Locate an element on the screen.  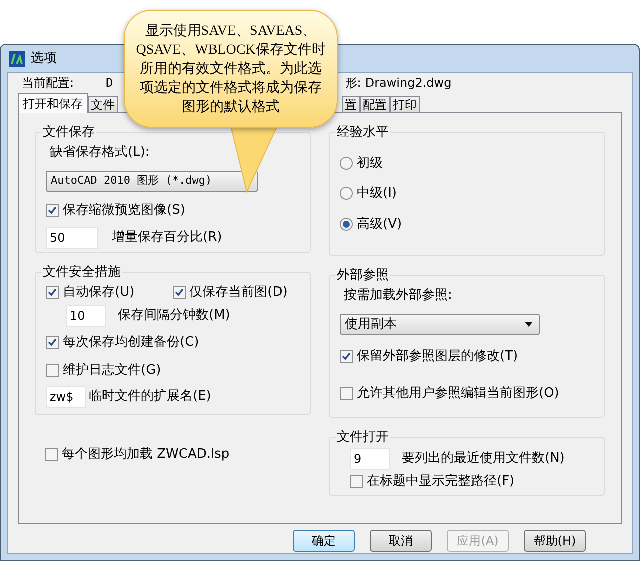
group-title: 文件保存 is located at coordinates (69, 133).